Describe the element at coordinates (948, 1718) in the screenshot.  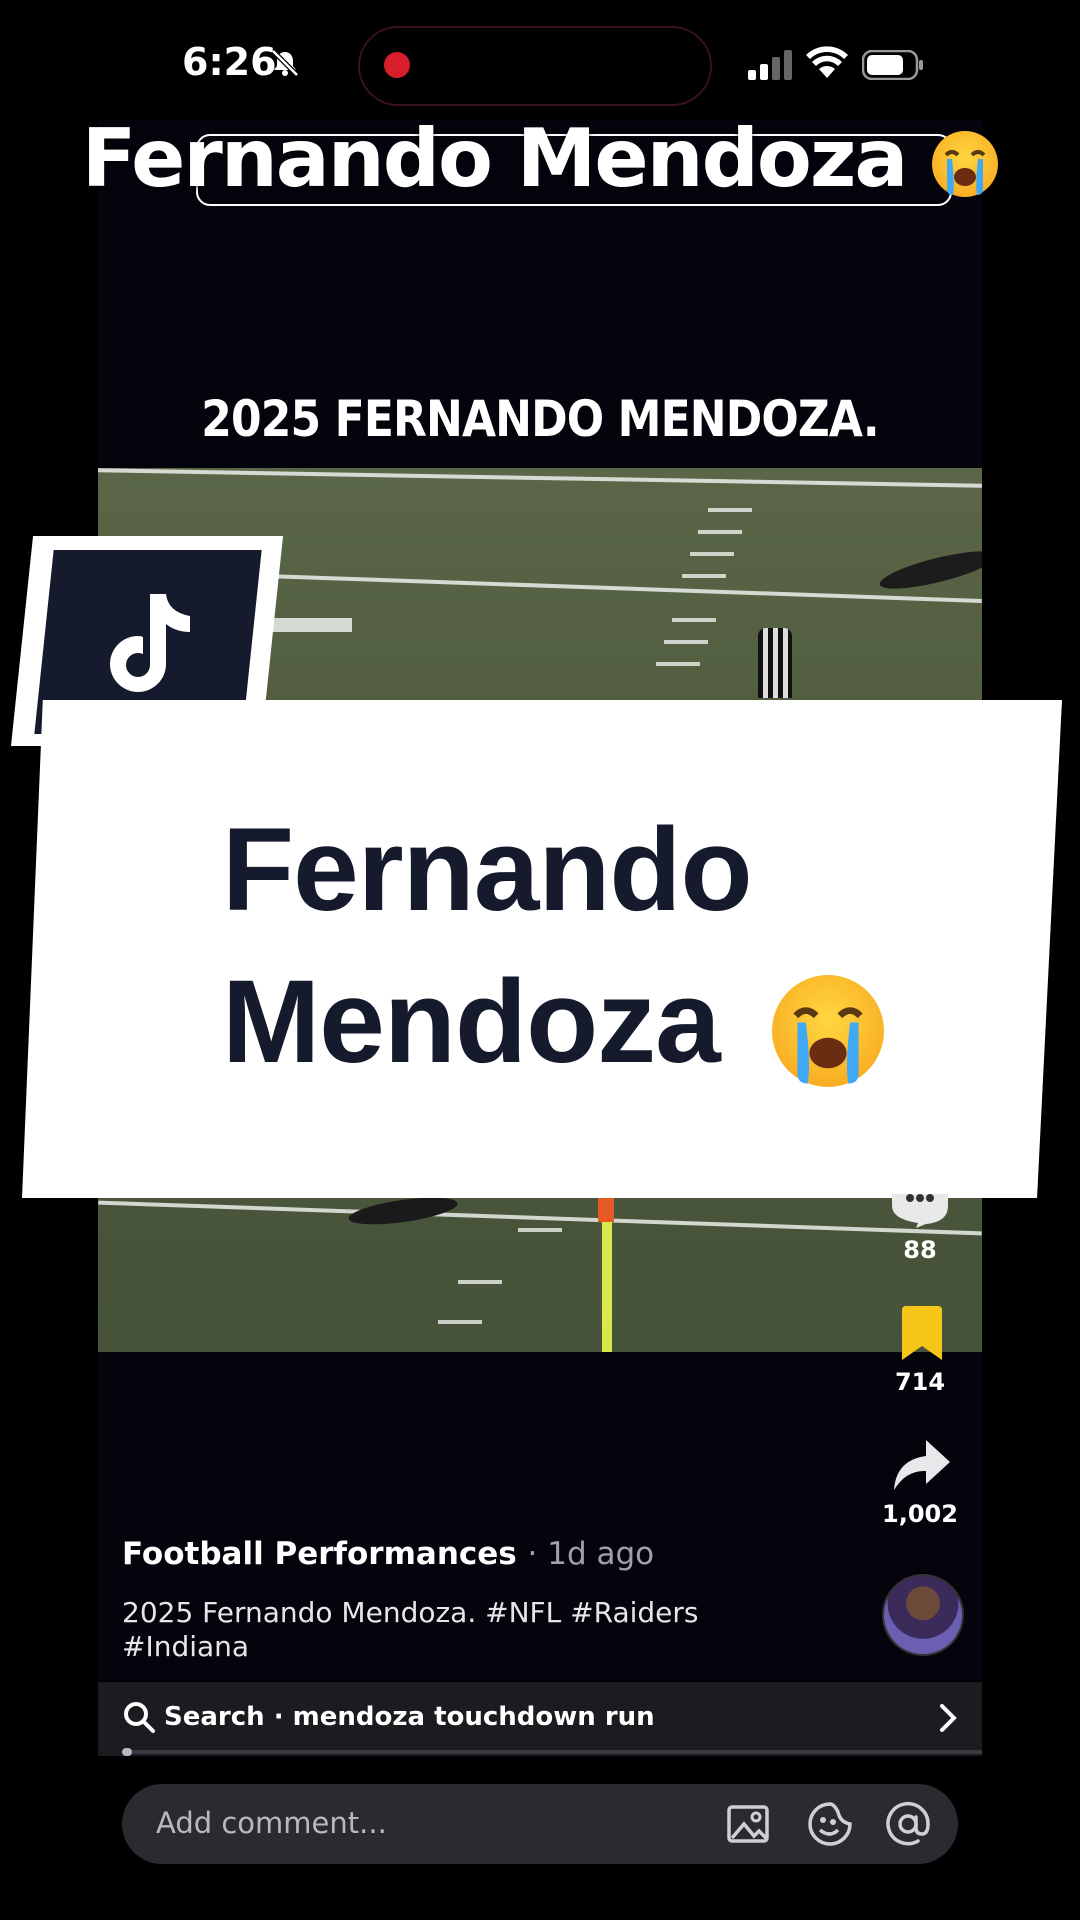
I see `chevron-right-icon` at that location.